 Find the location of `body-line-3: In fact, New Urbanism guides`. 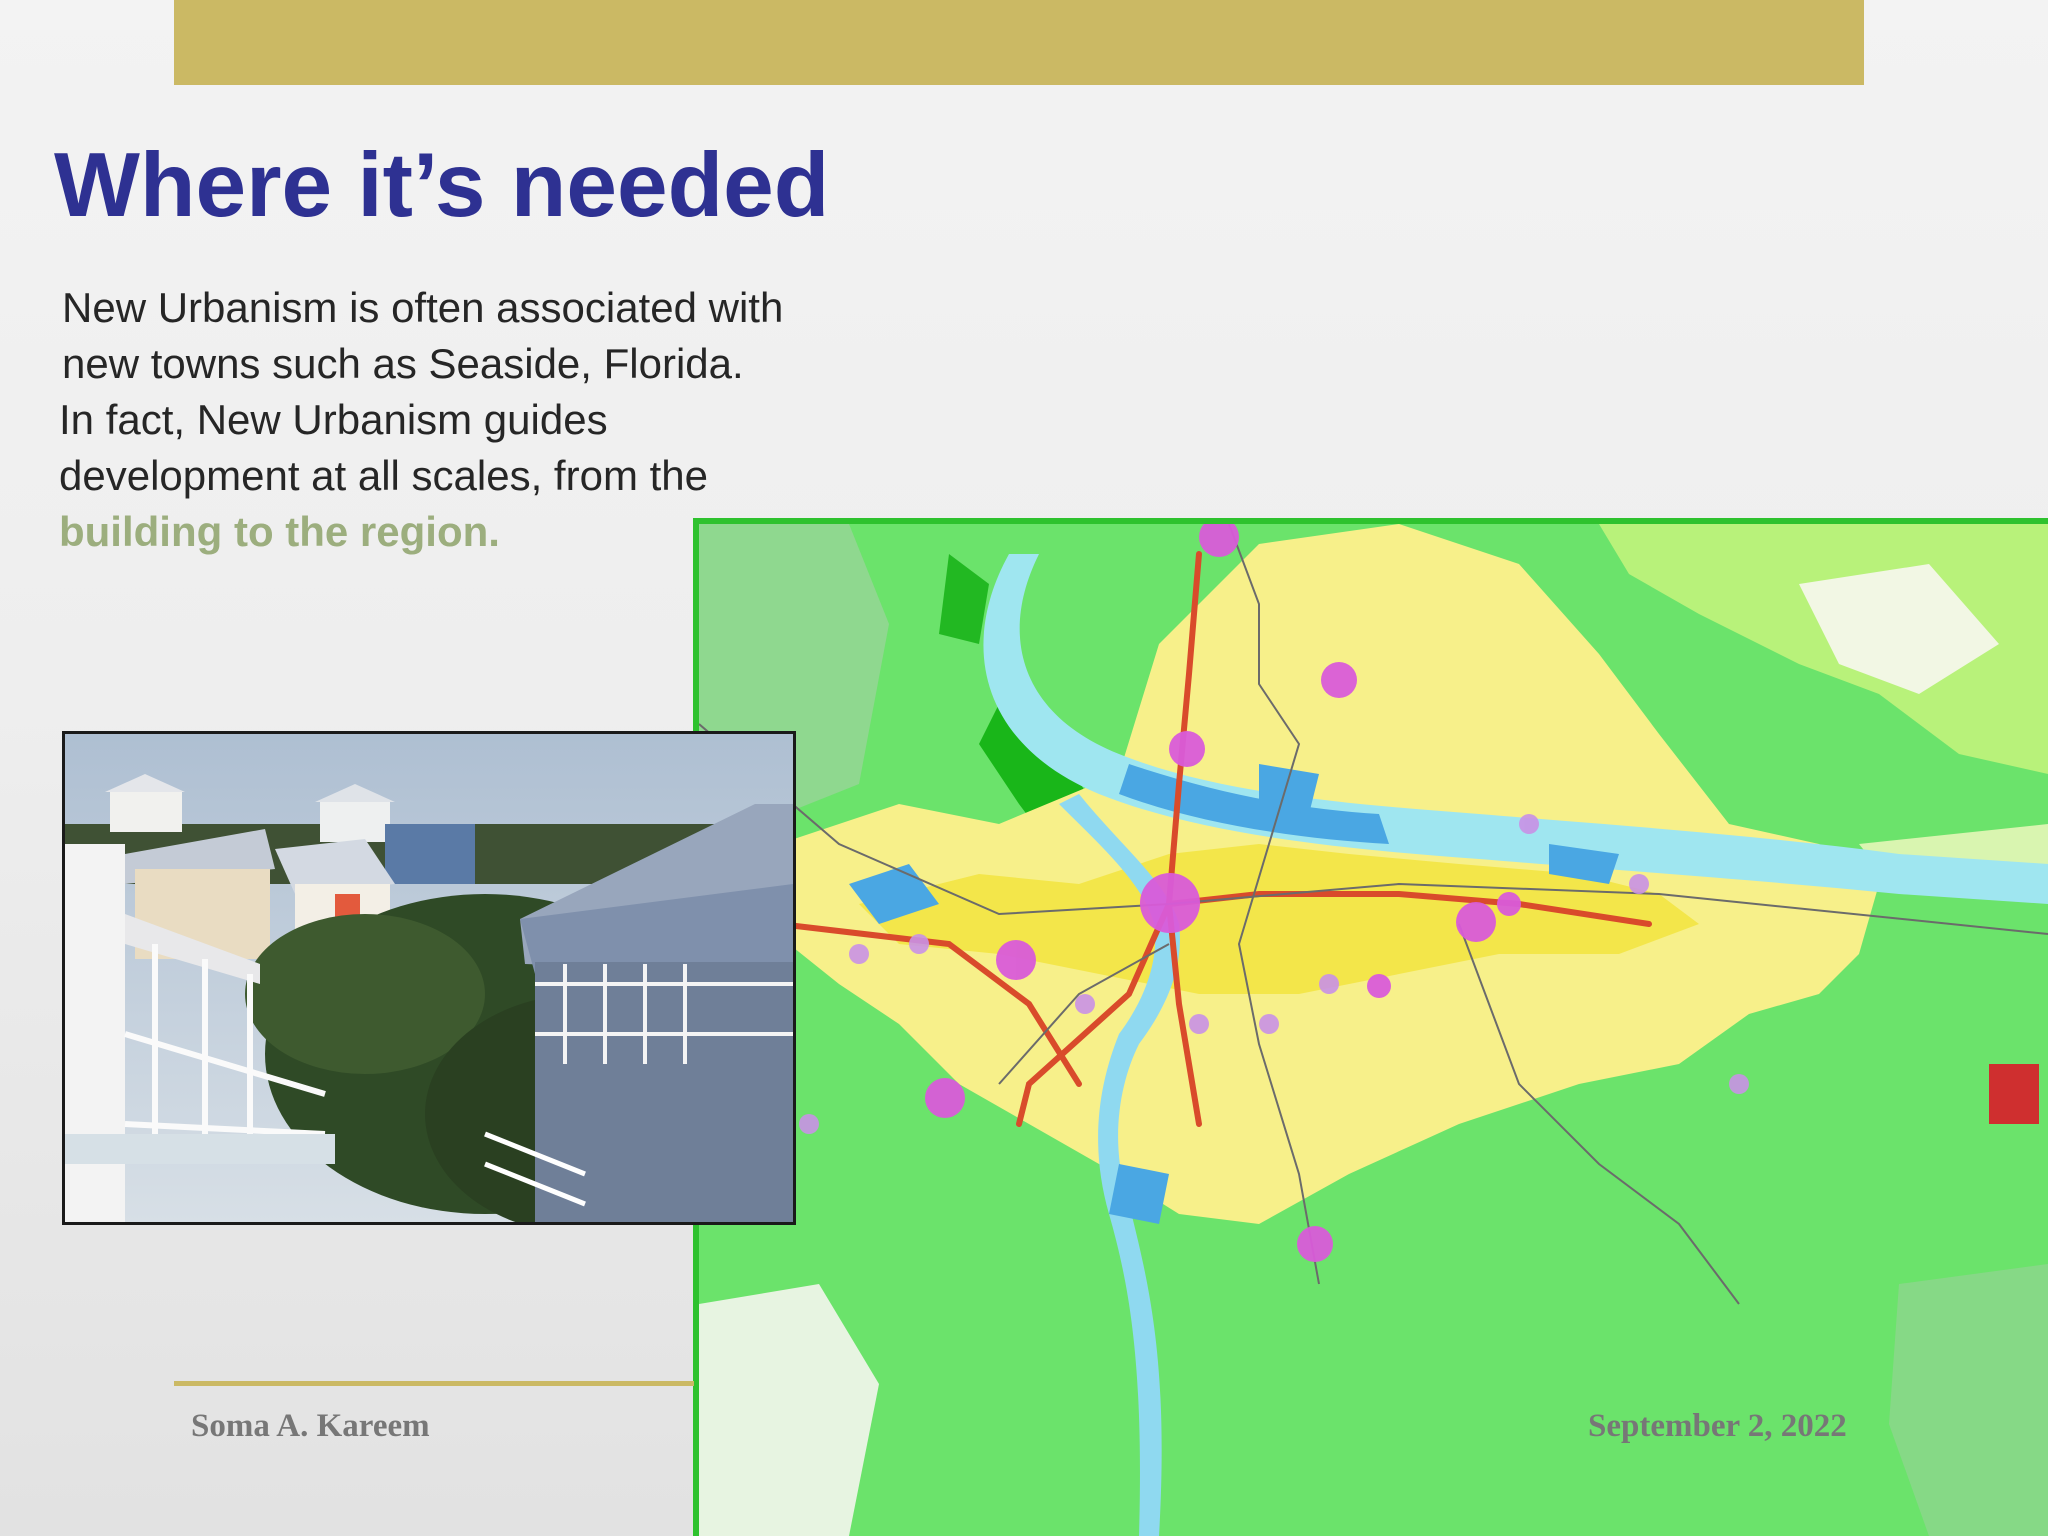

body-line-3: In fact, New Urbanism guides is located at coordinates (333, 419).